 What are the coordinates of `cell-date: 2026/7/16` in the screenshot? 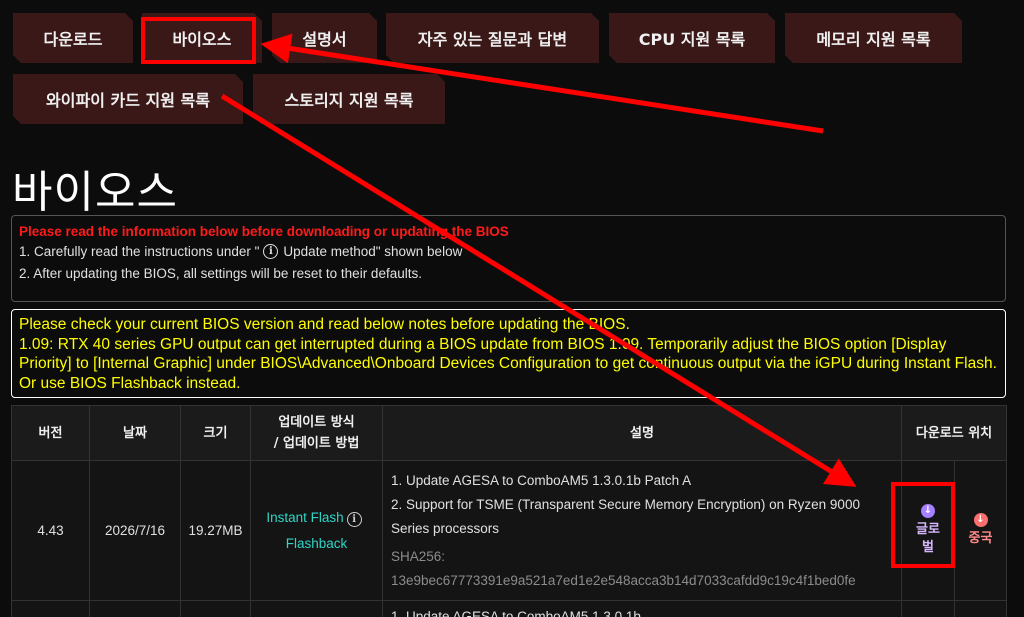 It's located at (135, 530).